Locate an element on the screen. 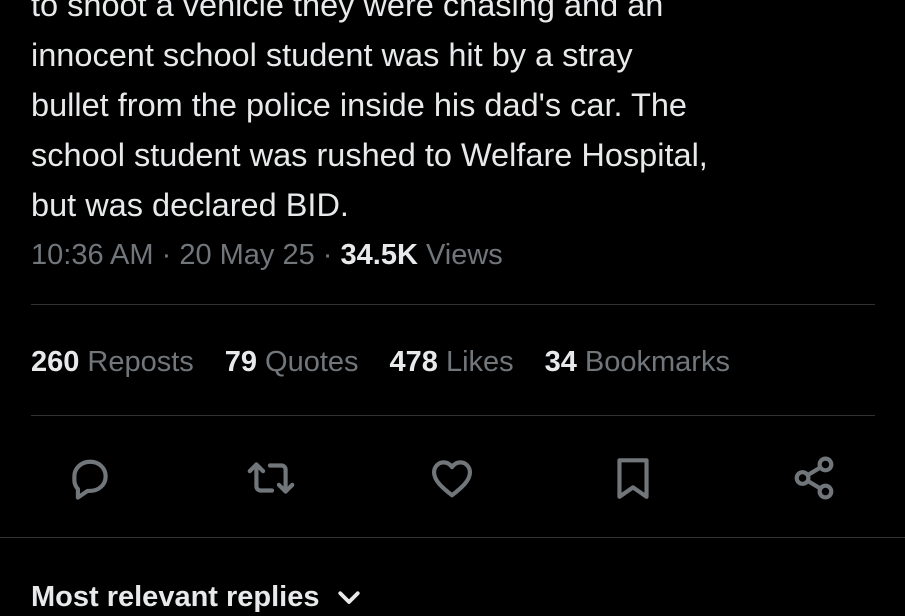 This screenshot has width=905, height=616. likes-stat: 478 Likes is located at coordinates (452, 362).